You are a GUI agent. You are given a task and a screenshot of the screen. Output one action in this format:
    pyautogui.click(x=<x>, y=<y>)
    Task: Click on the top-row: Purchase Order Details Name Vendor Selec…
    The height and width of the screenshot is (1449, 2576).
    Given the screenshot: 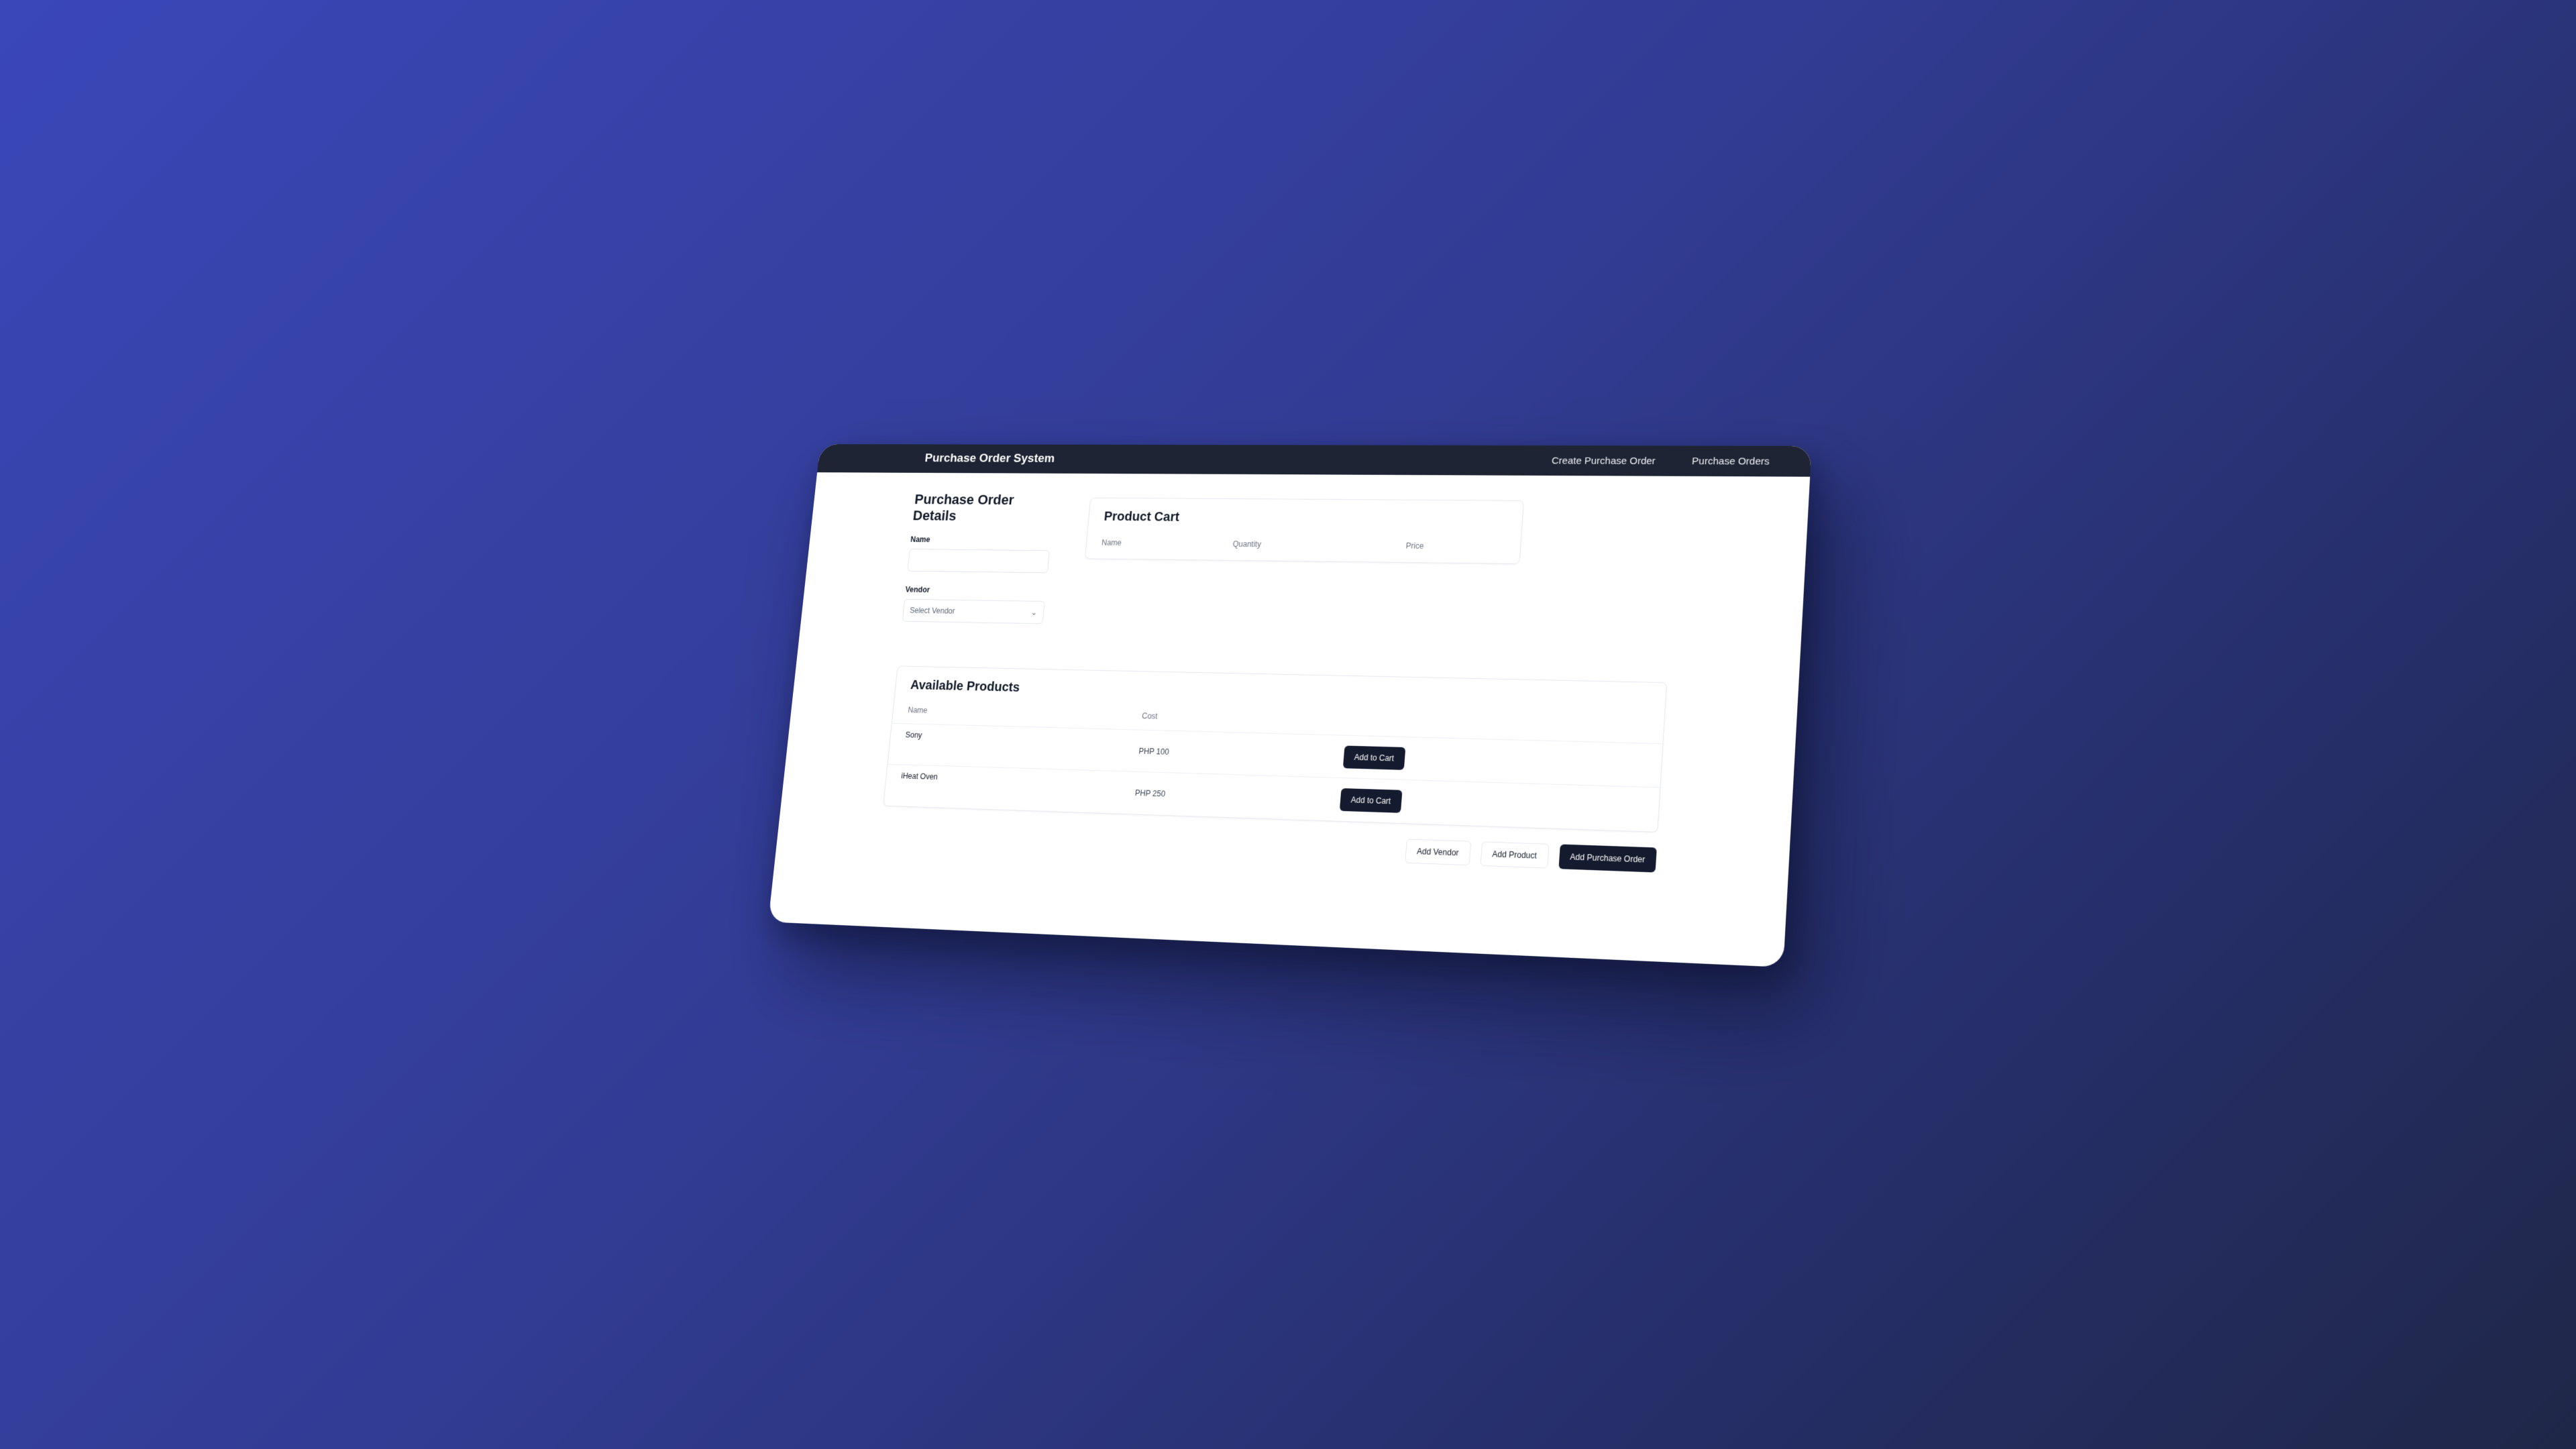 What is the action you would take?
    pyautogui.click(x=1335, y=564)
    